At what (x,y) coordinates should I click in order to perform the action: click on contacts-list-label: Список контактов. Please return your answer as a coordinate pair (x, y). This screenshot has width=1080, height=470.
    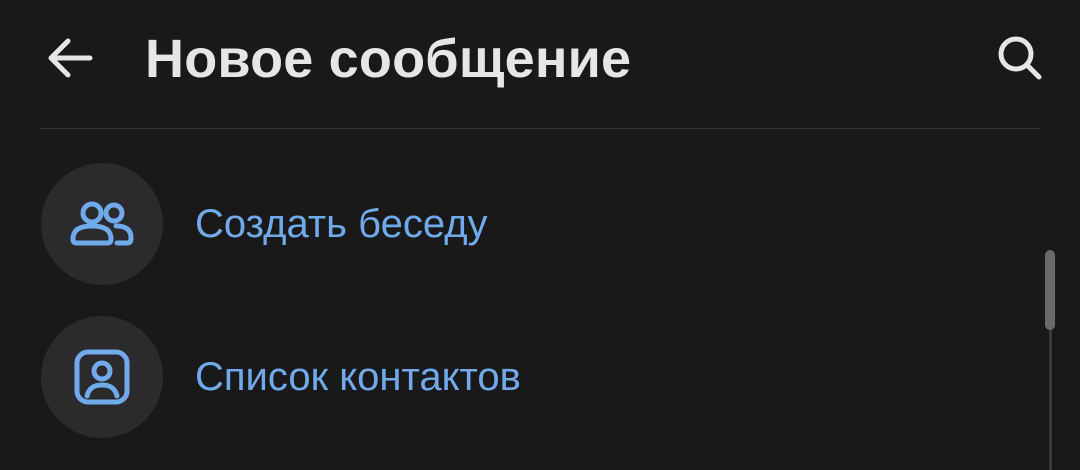
    Looking at the image, I should click on (358, 377).